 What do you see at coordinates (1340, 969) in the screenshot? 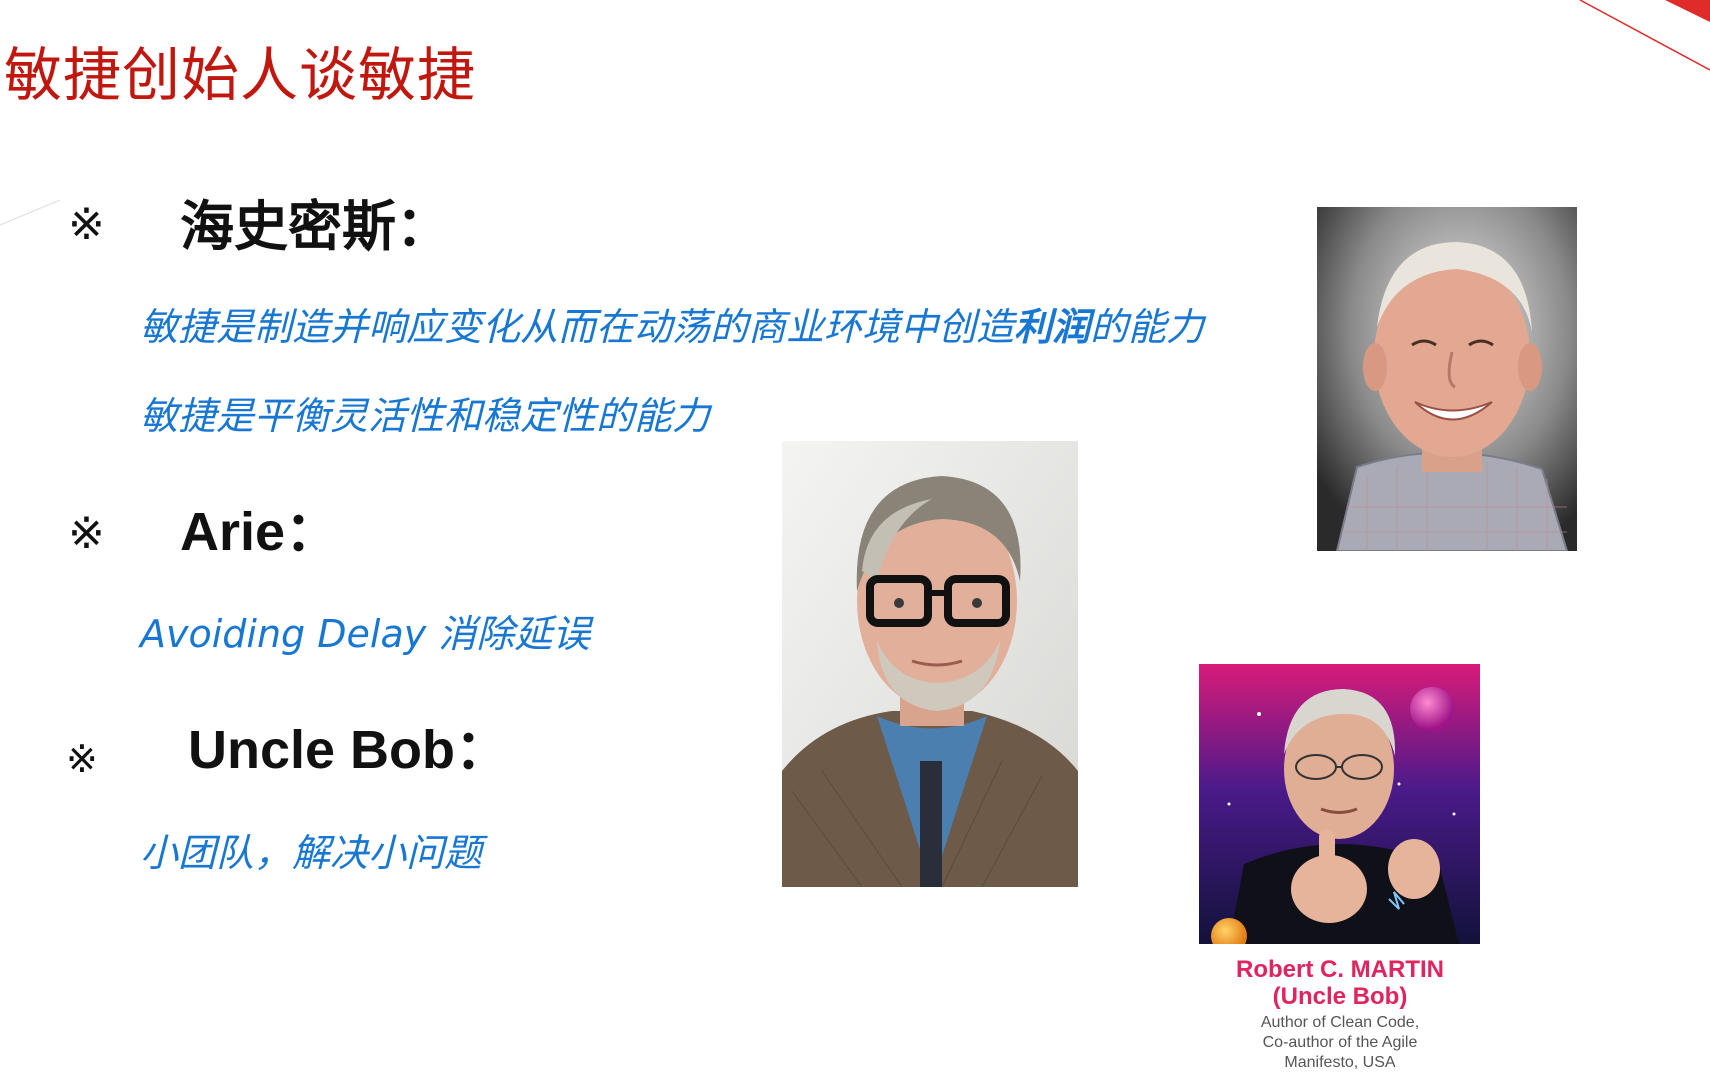
I see `uncle-bob-name: Robert C. MARTIN` at bounding box center [1340, 969].